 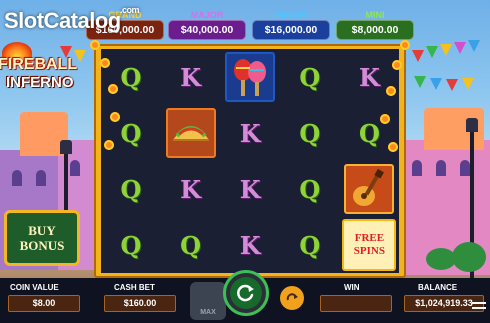 What do you see at coordinates (352, 287) in the screenshot?
I see `win-label: WIN` at bounding box center [352, 287].